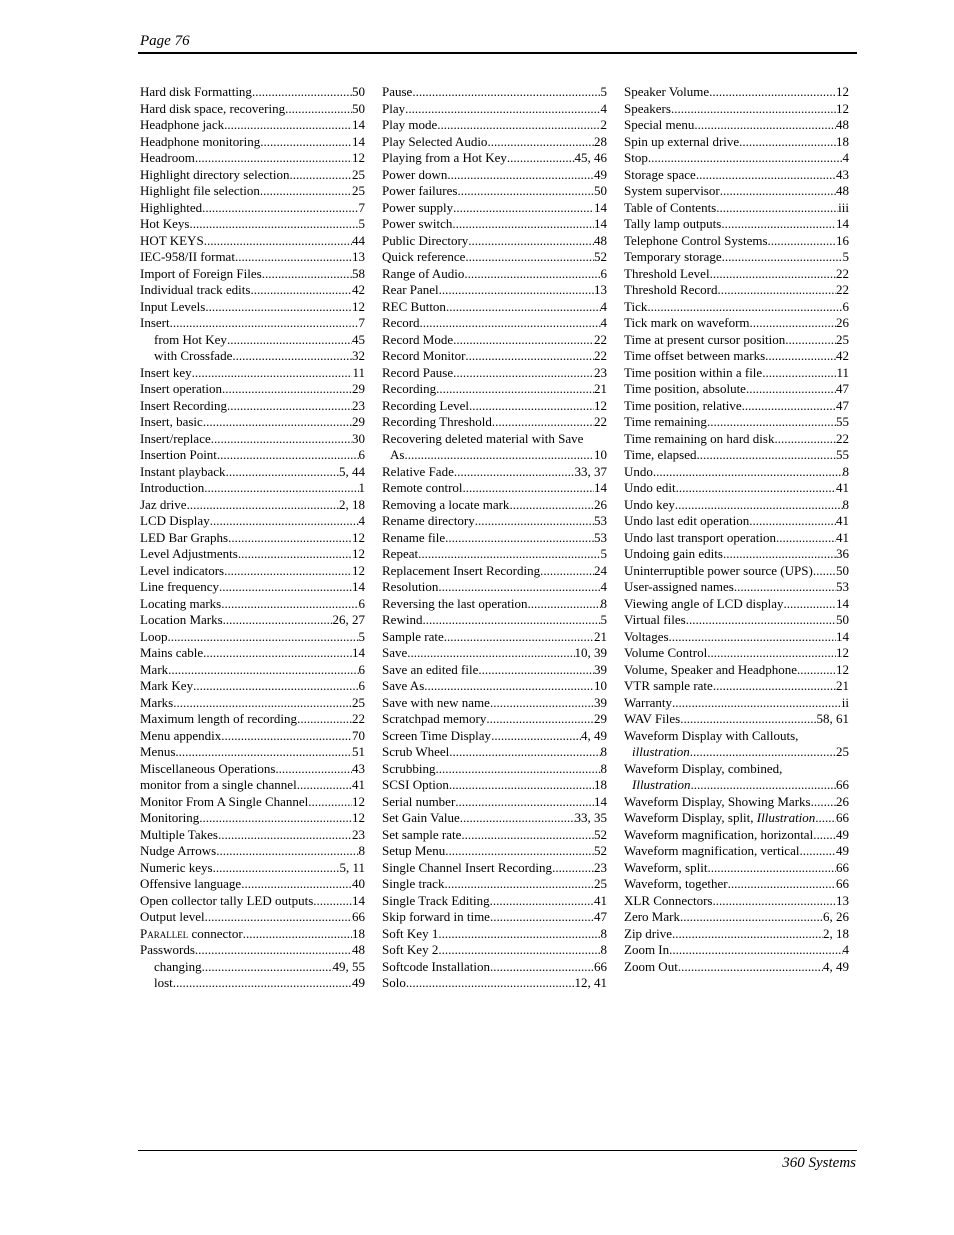 The height and width of the screenshot is (1235, 954). I want to click on index-term: Recording Level, so click(425, 406).